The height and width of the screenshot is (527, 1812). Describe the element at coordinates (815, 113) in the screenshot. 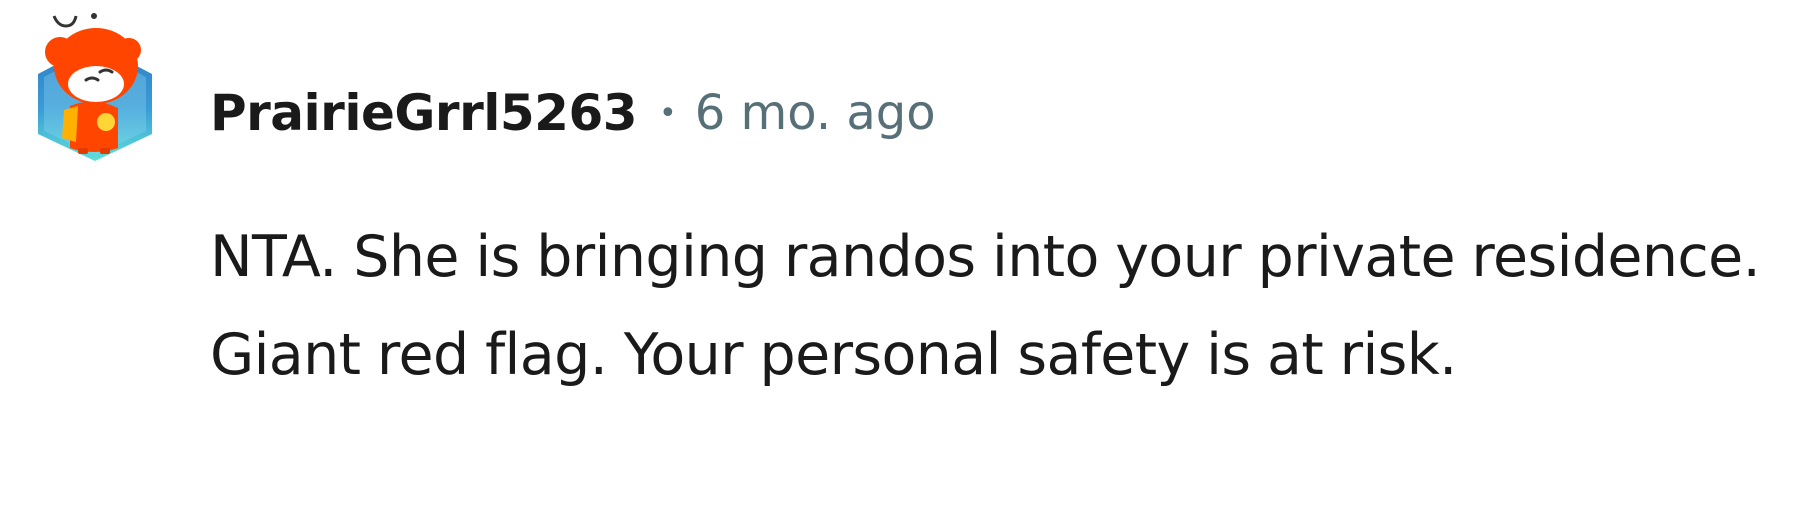

I see `comment-timestamp: 6 mo. ago` at that location.